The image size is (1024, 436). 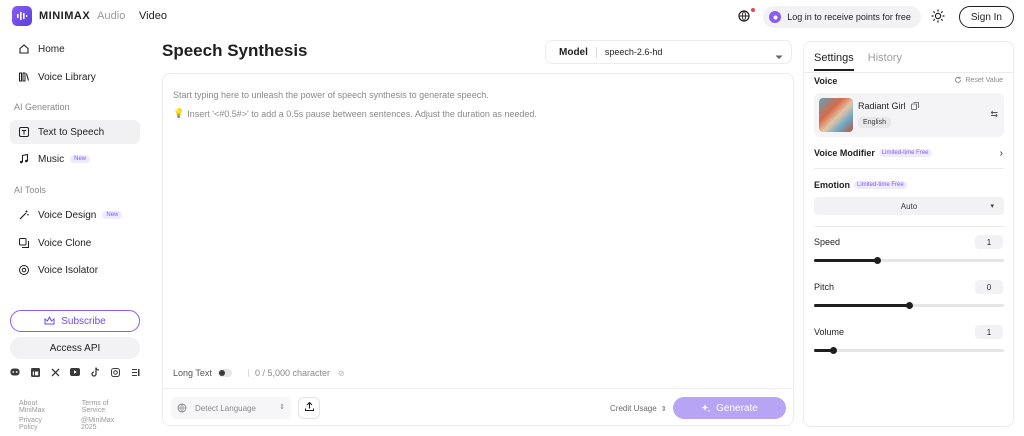 I want to click on home-icon, so click(x=24, y=49).